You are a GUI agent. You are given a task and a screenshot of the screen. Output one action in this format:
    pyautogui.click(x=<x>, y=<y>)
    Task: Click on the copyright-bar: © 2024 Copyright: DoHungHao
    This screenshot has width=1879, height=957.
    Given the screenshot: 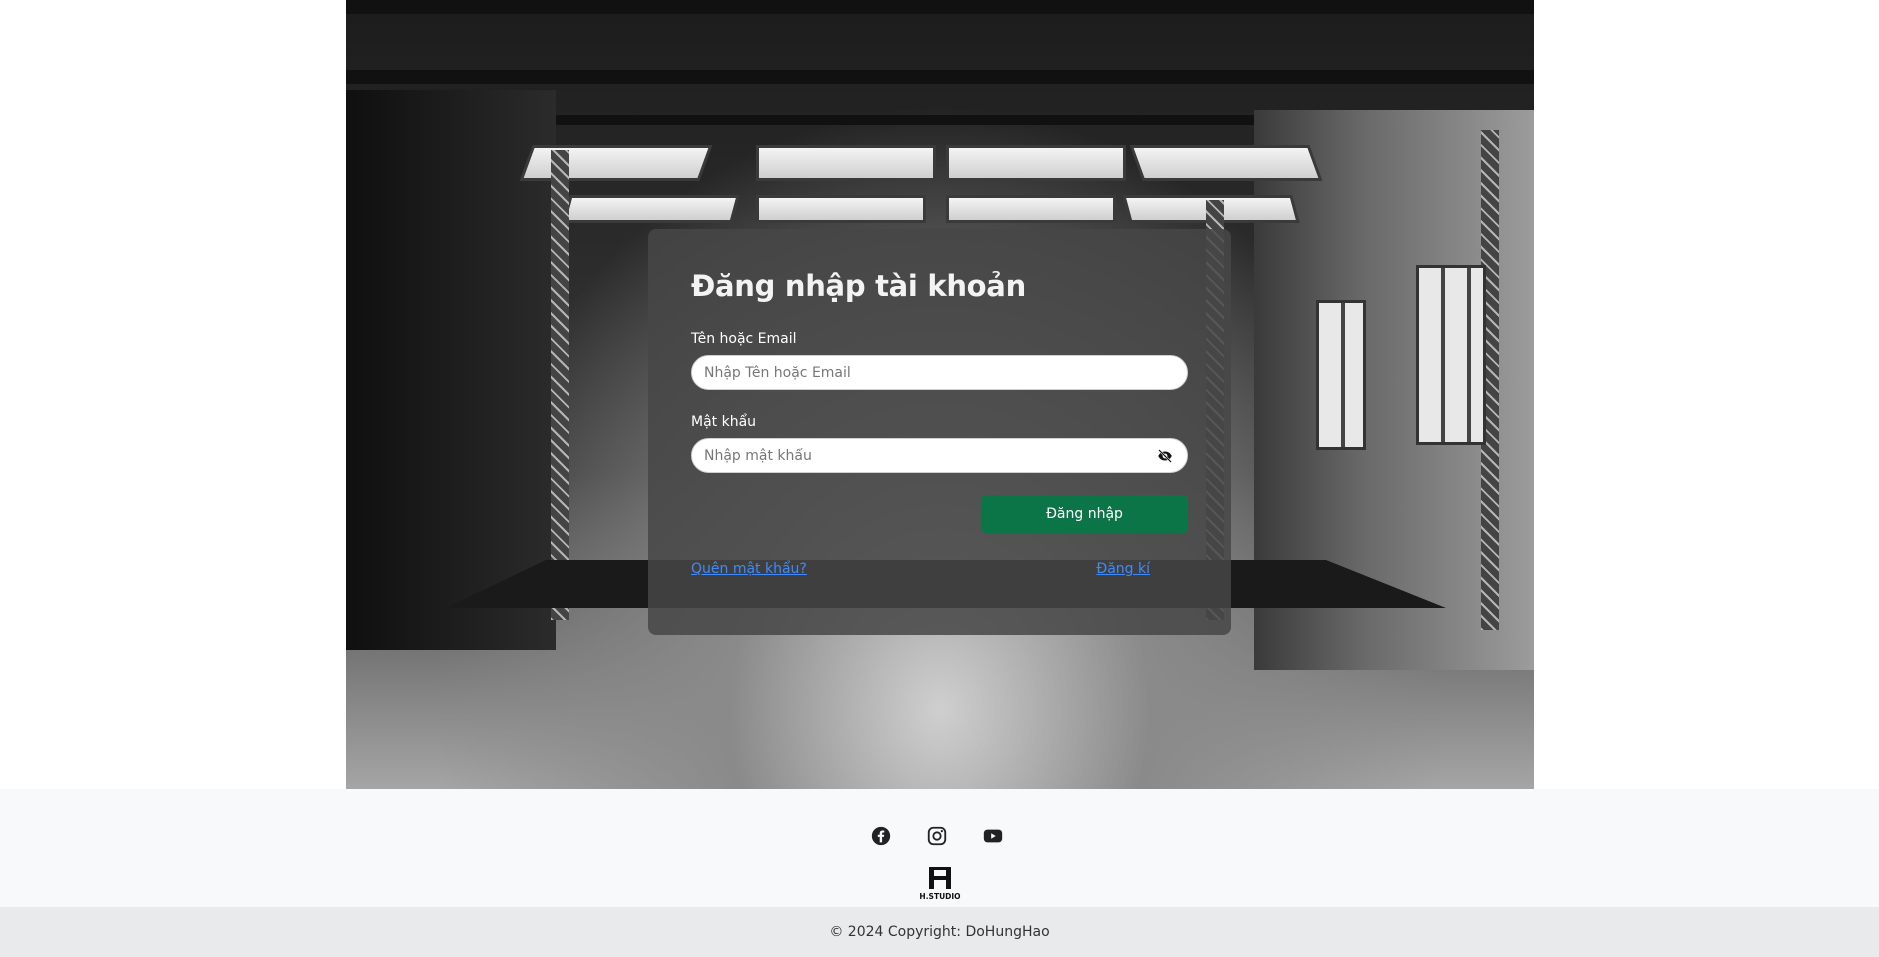 What is the action you would take?
    pyautogui.click(x=939, y=932)
    